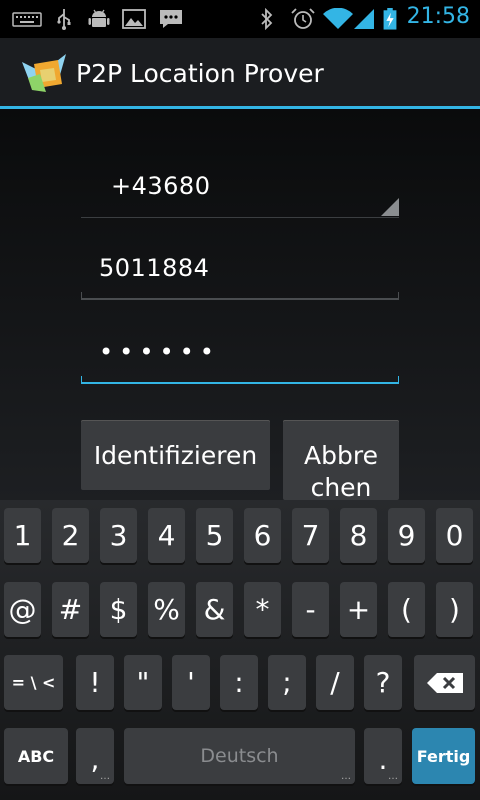  Describe the element at coordinates (438, 16) in the screenshot. I see `clock: 21:58` at that location.